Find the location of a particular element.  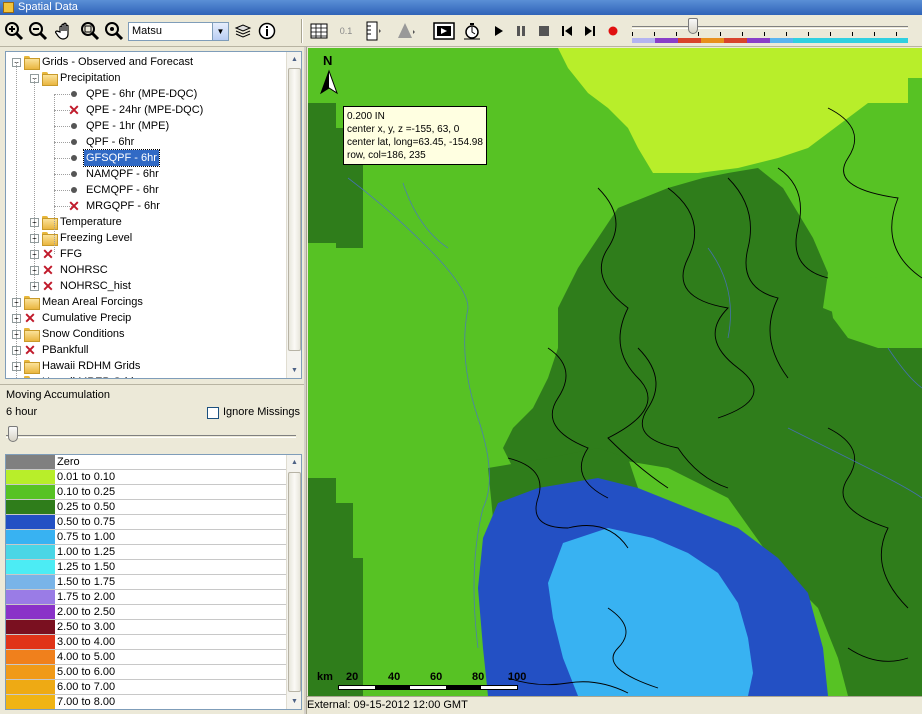

tree-item: ✕ MRGQPF - 6hr is located at coordinates (146, 206).